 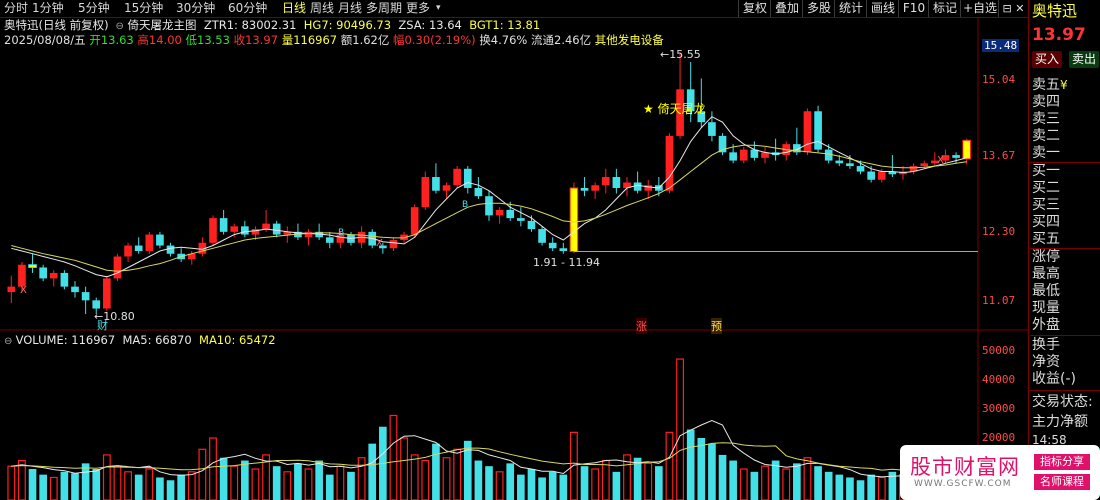 What do you see at coordinates (641, 326) in the screenshot?
I see `limit-up-marker: 涨` at bounding box center [641, 326].